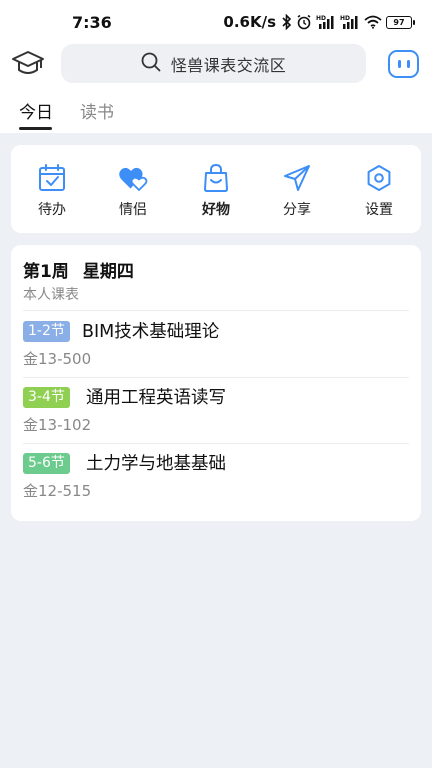  I want to click on hearts-icon, so click(133, 178).